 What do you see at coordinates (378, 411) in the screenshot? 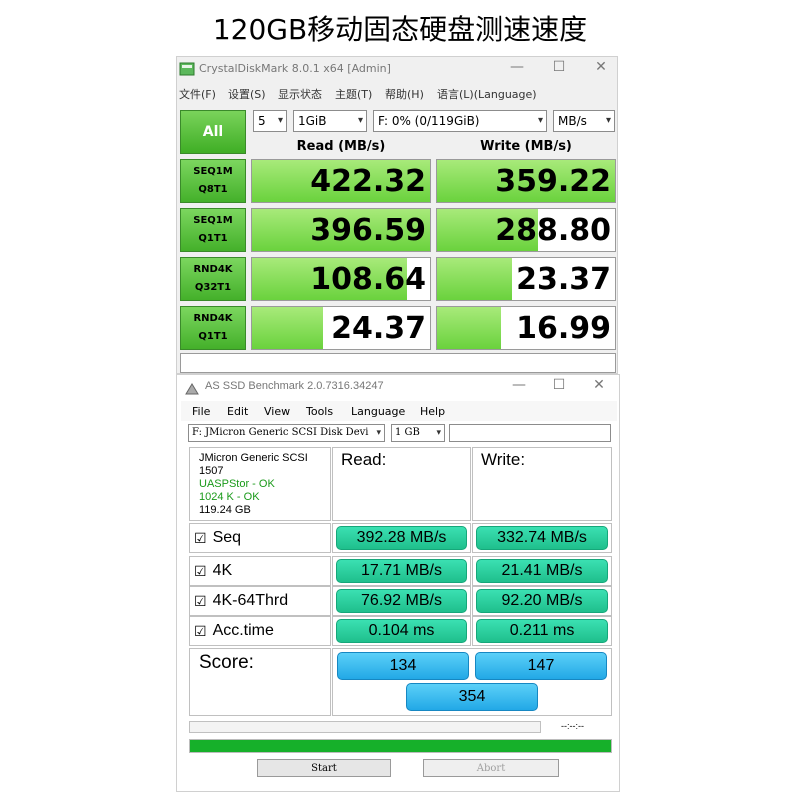
I see `as-menu-language: Language` at bounding box center [378, 411].